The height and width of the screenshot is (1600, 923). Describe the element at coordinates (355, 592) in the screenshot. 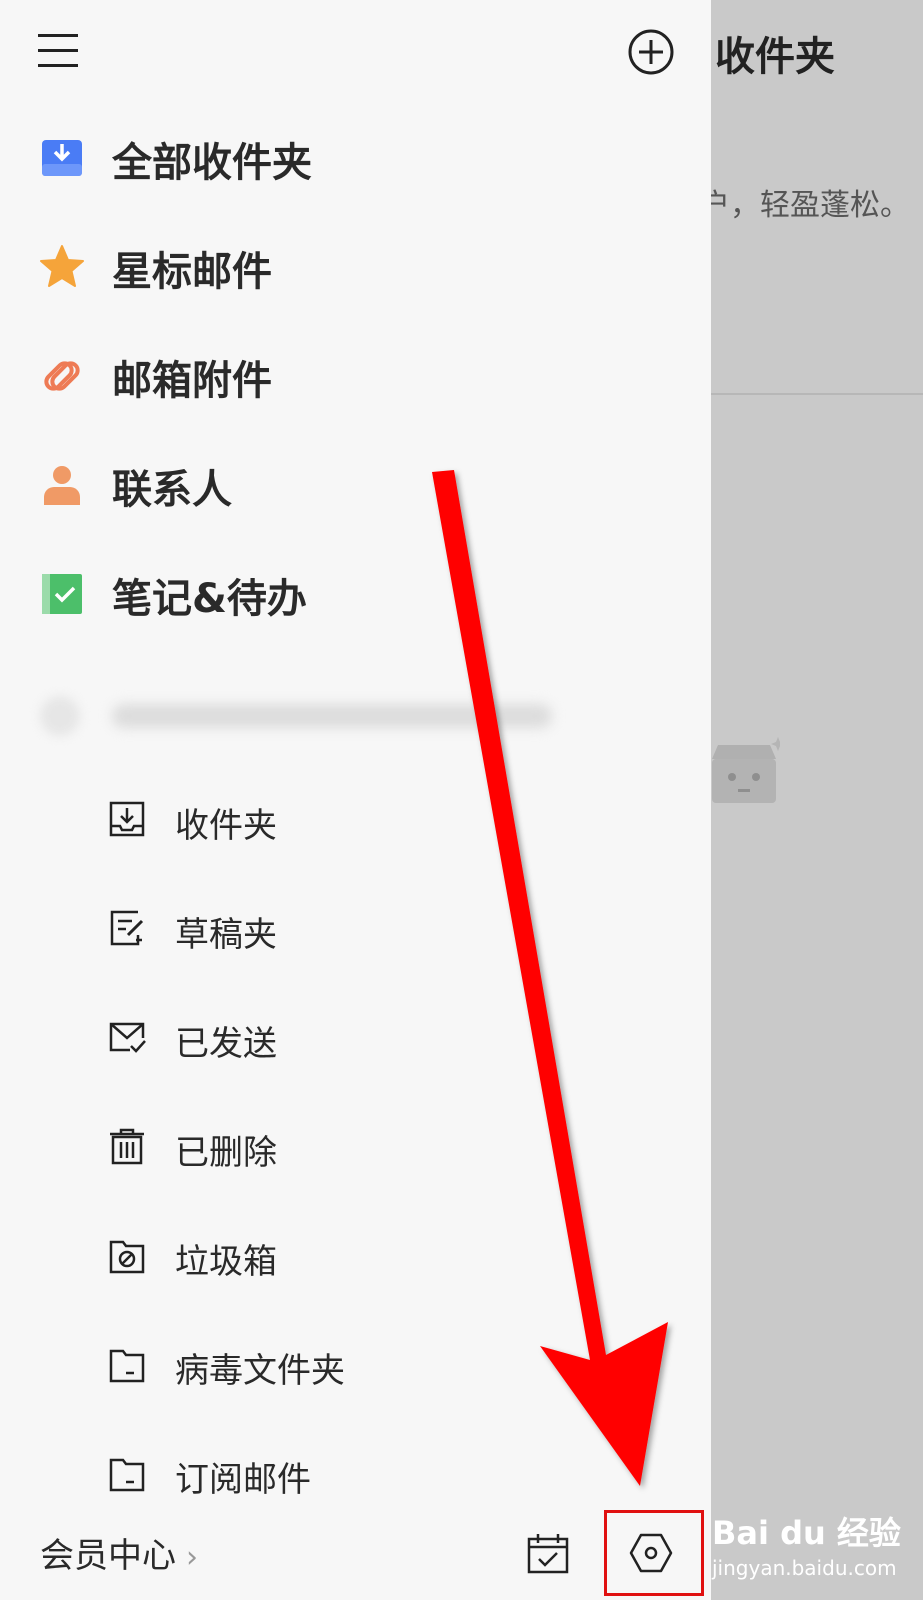

I see `drawer-item-notes-todo: 笔记&待办` at that location.